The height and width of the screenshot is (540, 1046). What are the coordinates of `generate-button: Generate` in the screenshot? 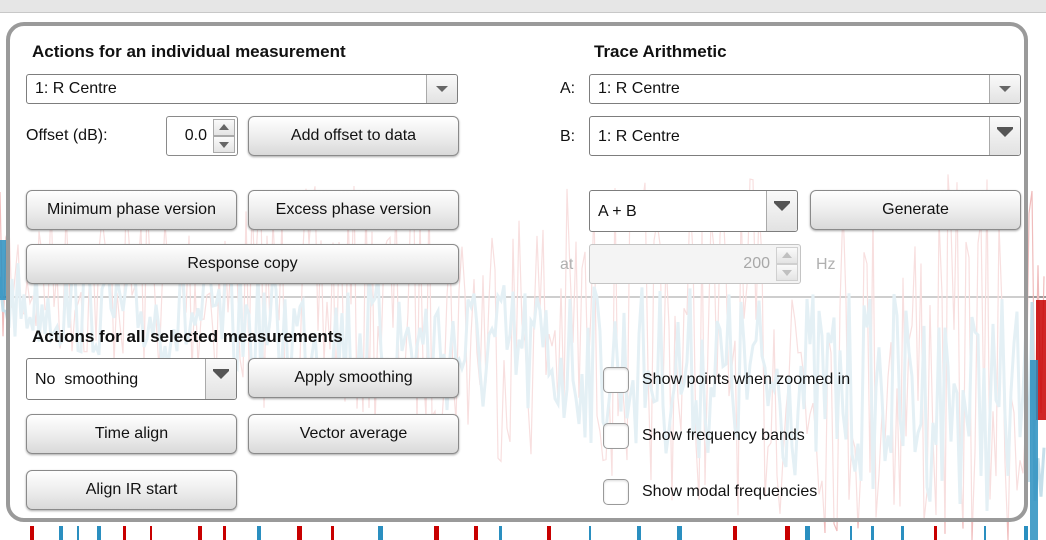 It's located at (915, 210).